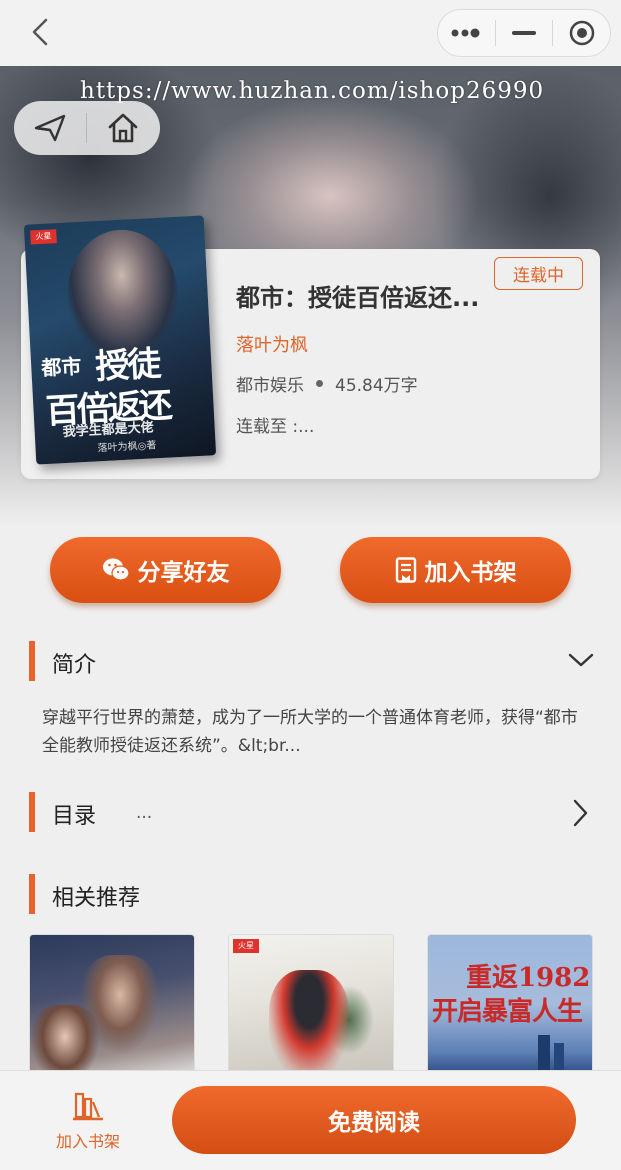 Image resolution: width=621 pixels, height=1170 pixels. Describe the element at coordinates (116, 569) in the screenshot. I see `wechat-icon` at that location.